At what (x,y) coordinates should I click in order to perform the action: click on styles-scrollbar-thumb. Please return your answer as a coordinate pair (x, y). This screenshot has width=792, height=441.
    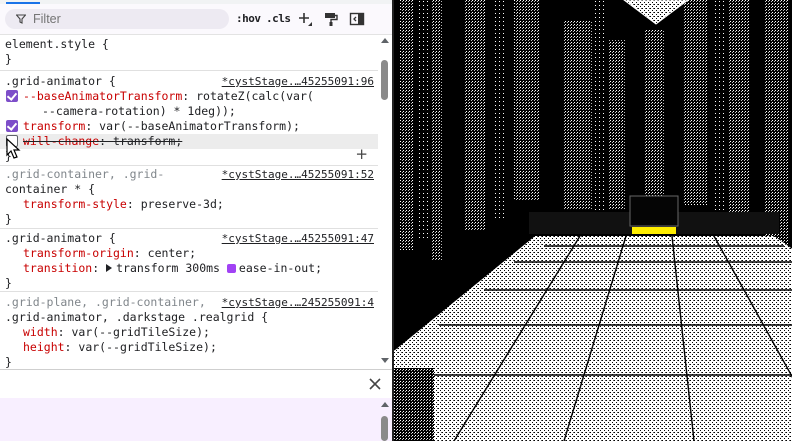
    Looking at the image, I should click on (384, 80).